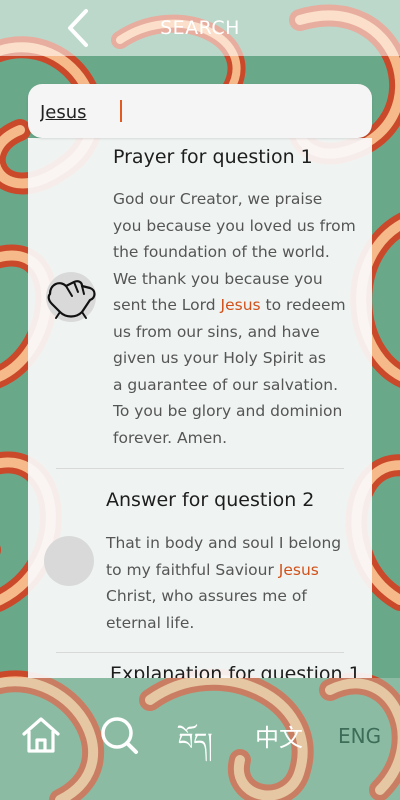 This screenshot has height=800, width=400. Describe the element at coordinates (121, 111) in the screenshot. I see `text-caret` at that location.